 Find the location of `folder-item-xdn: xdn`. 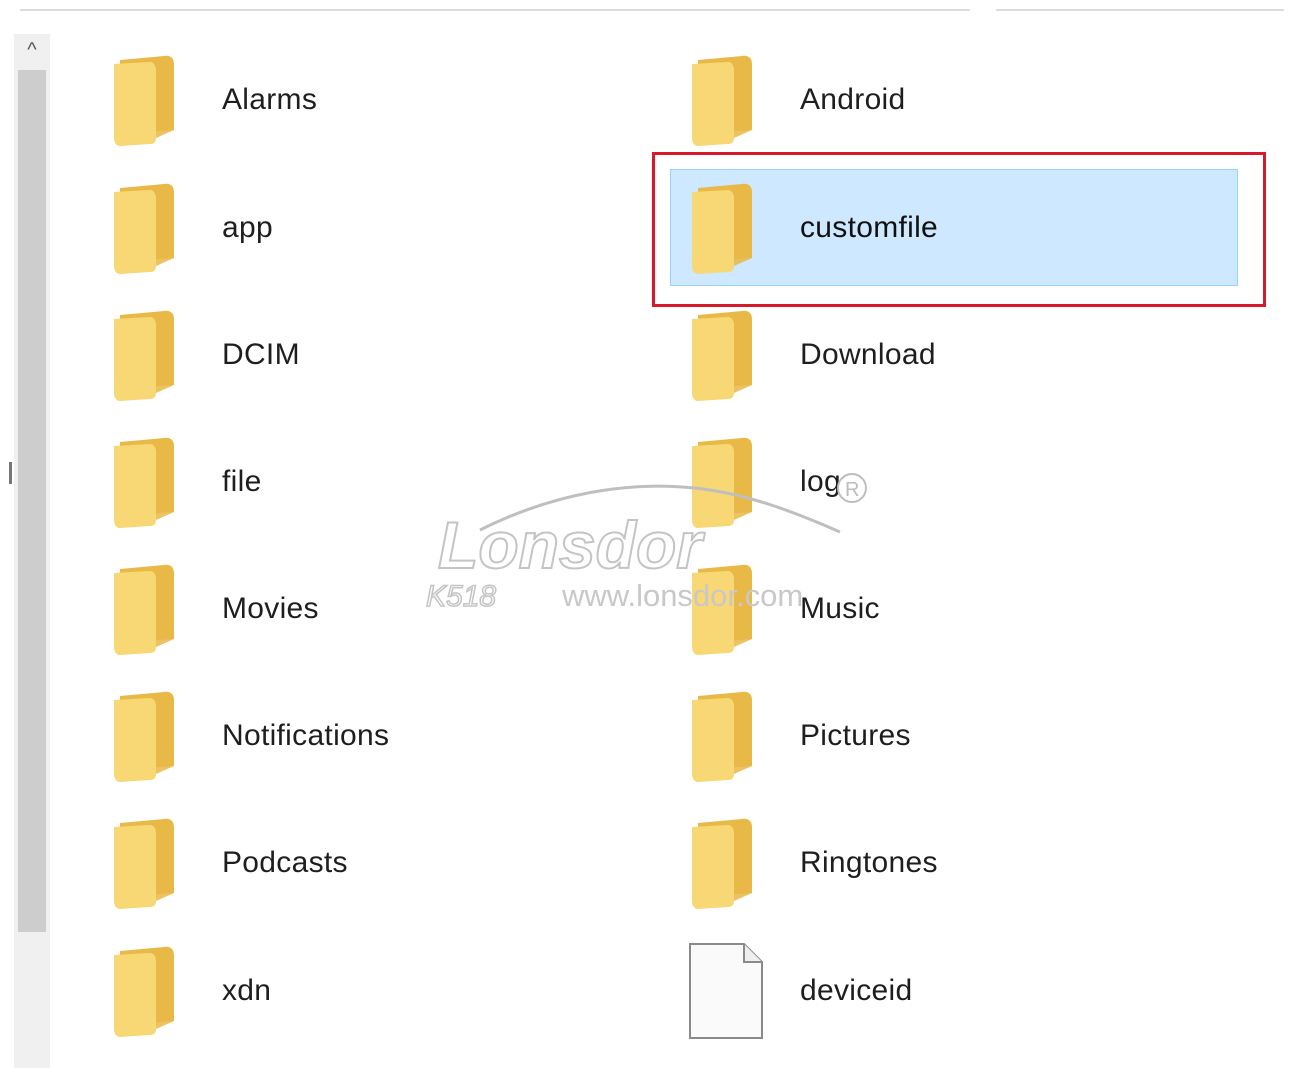

folder-item-xdn: xdn is located at coordinates (390, 991).